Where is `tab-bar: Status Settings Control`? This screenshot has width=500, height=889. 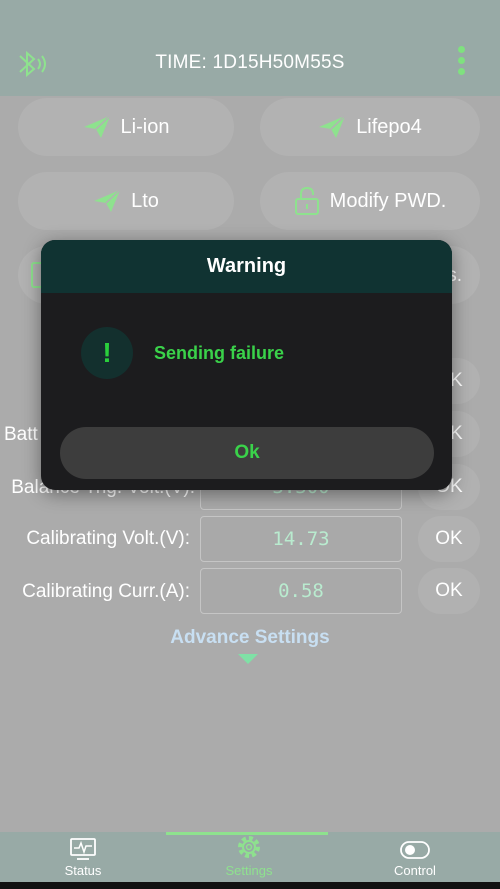
tab-bar: Status Settings Control is located at coordinates (250, 857).